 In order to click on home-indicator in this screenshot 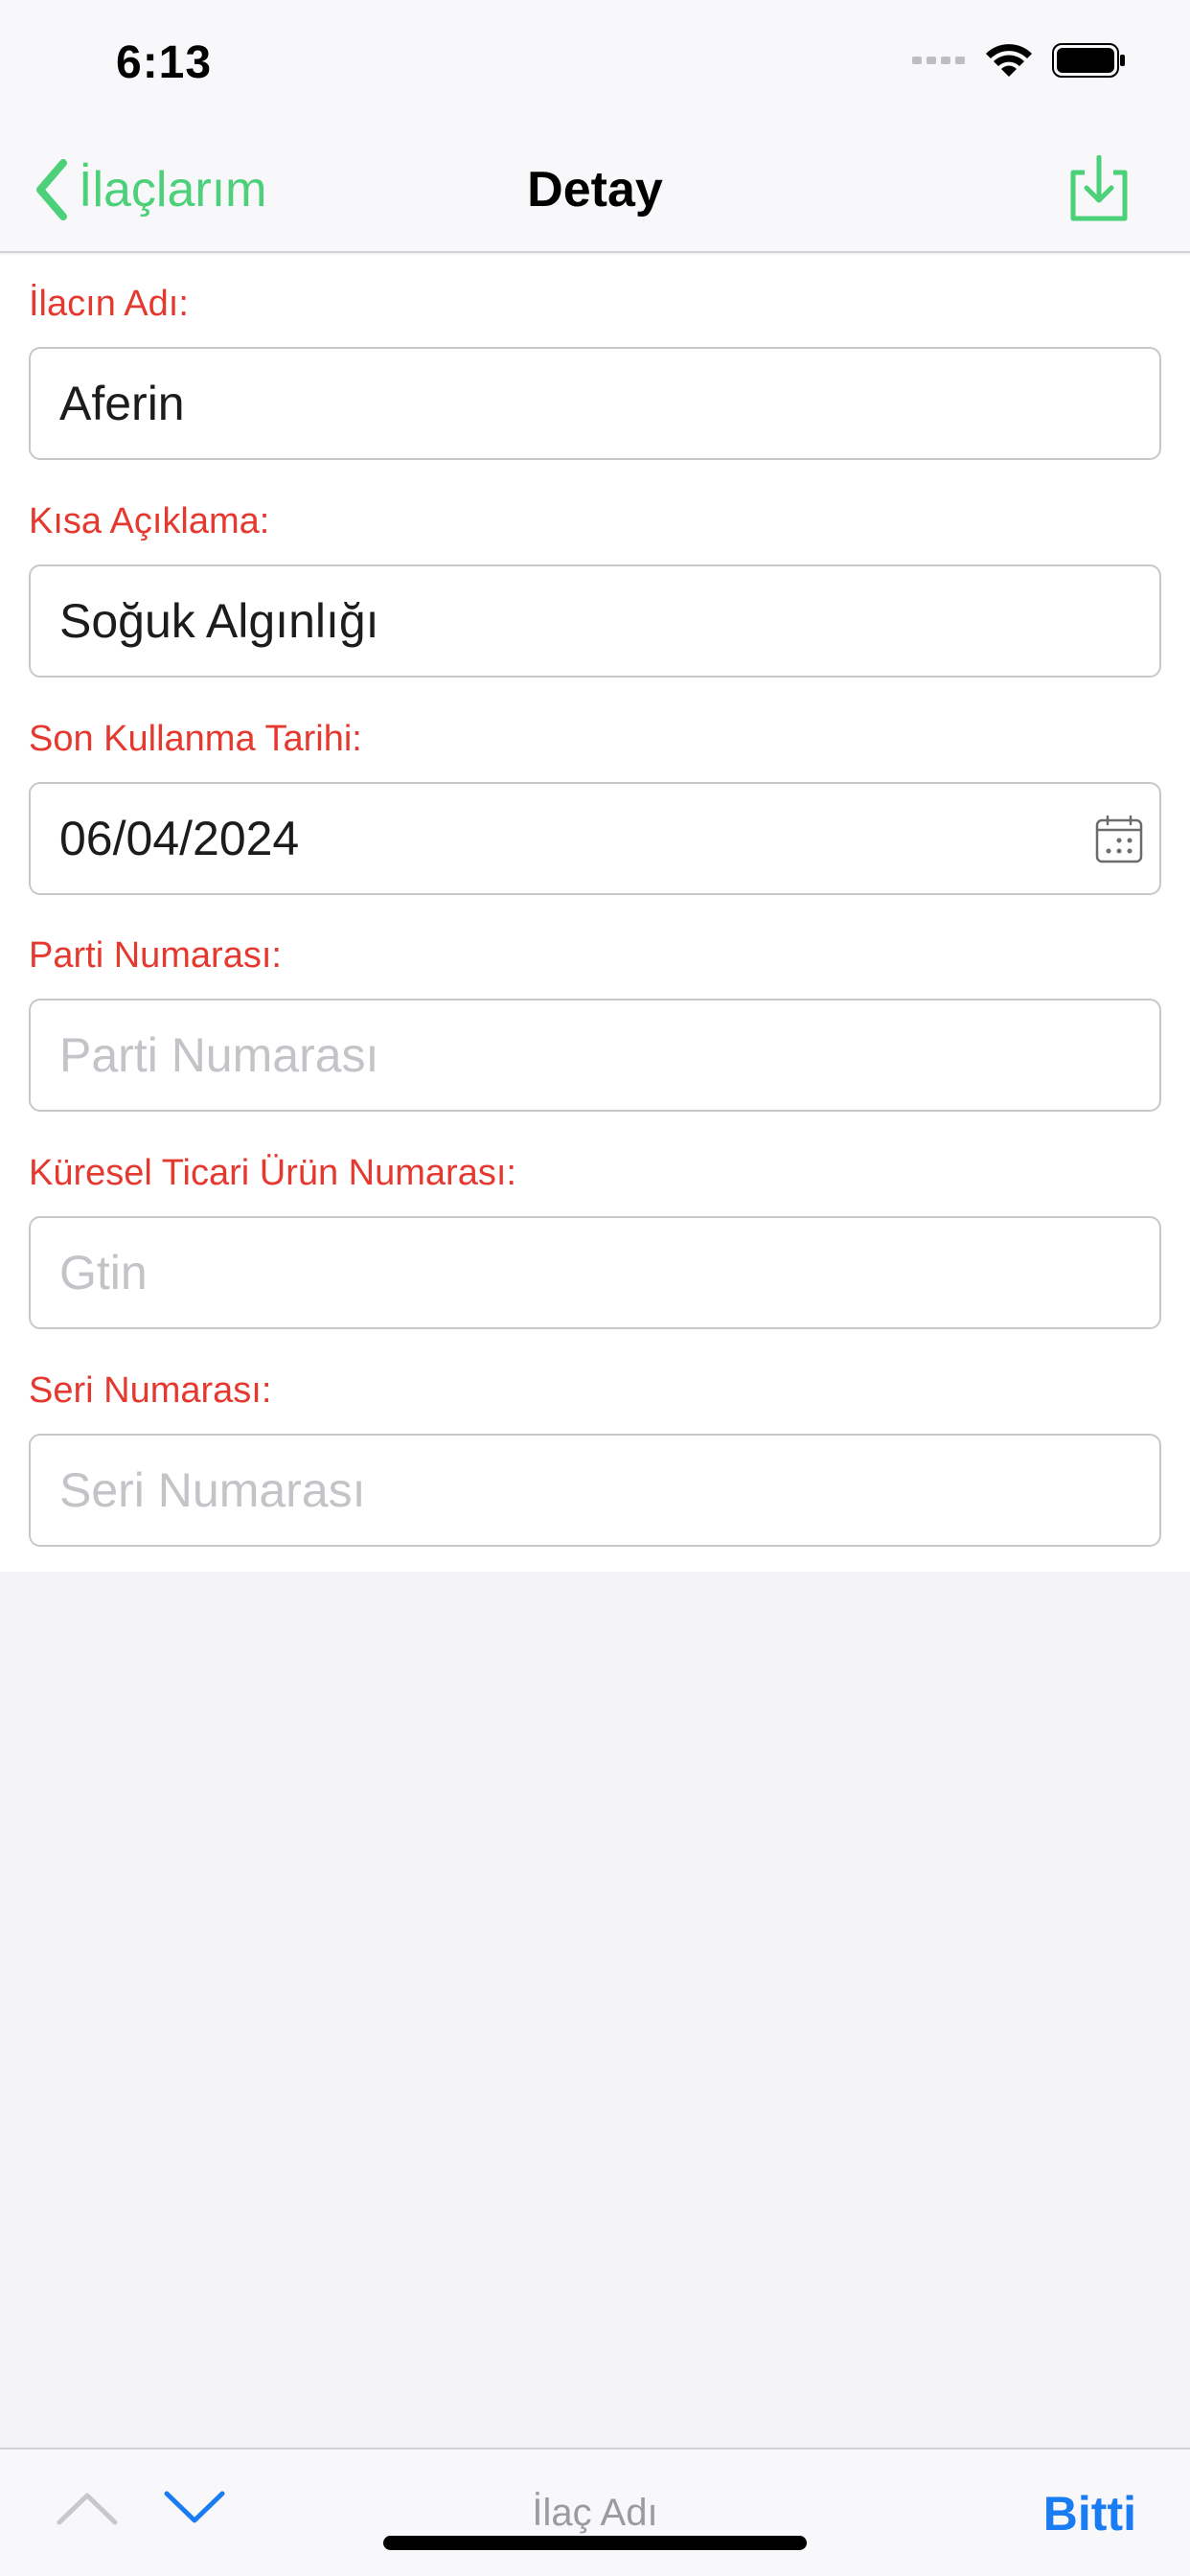, I will do `click(595, 2543)`.